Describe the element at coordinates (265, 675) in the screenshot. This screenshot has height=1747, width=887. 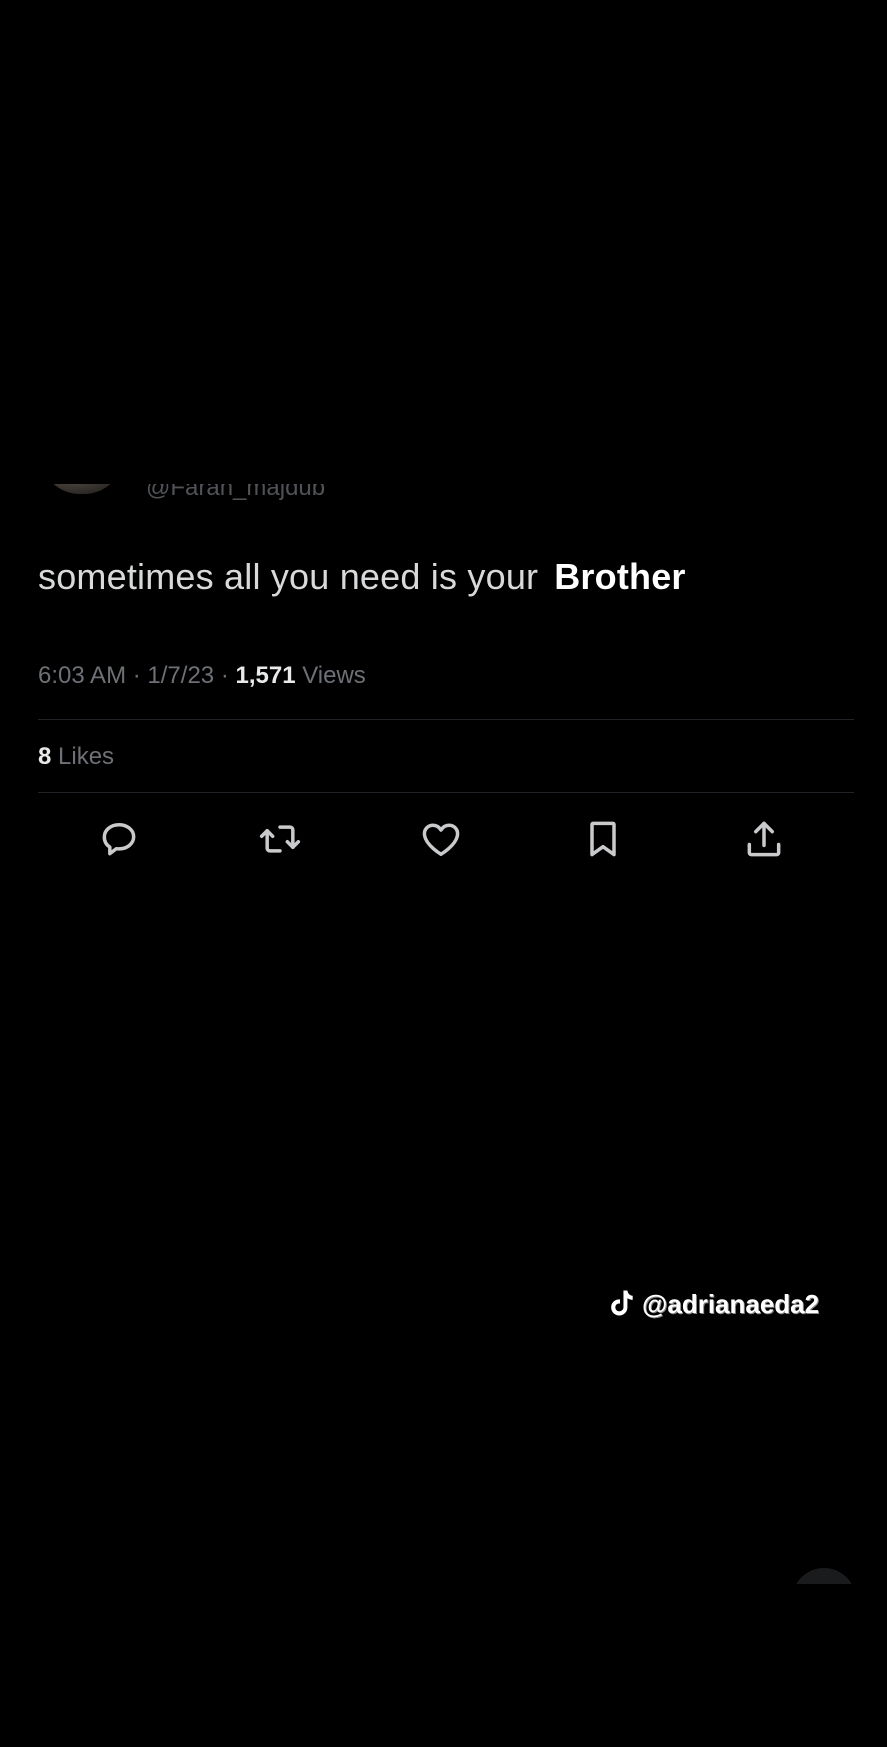
I see `views-count: 1,571` at that location.